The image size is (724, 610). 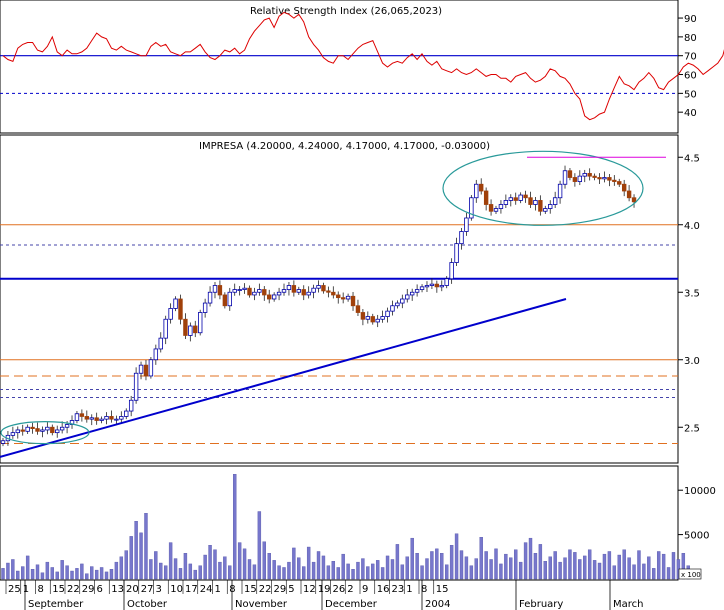 I want to click on rsi-tick-label: 60, so click(x=690, y=76).